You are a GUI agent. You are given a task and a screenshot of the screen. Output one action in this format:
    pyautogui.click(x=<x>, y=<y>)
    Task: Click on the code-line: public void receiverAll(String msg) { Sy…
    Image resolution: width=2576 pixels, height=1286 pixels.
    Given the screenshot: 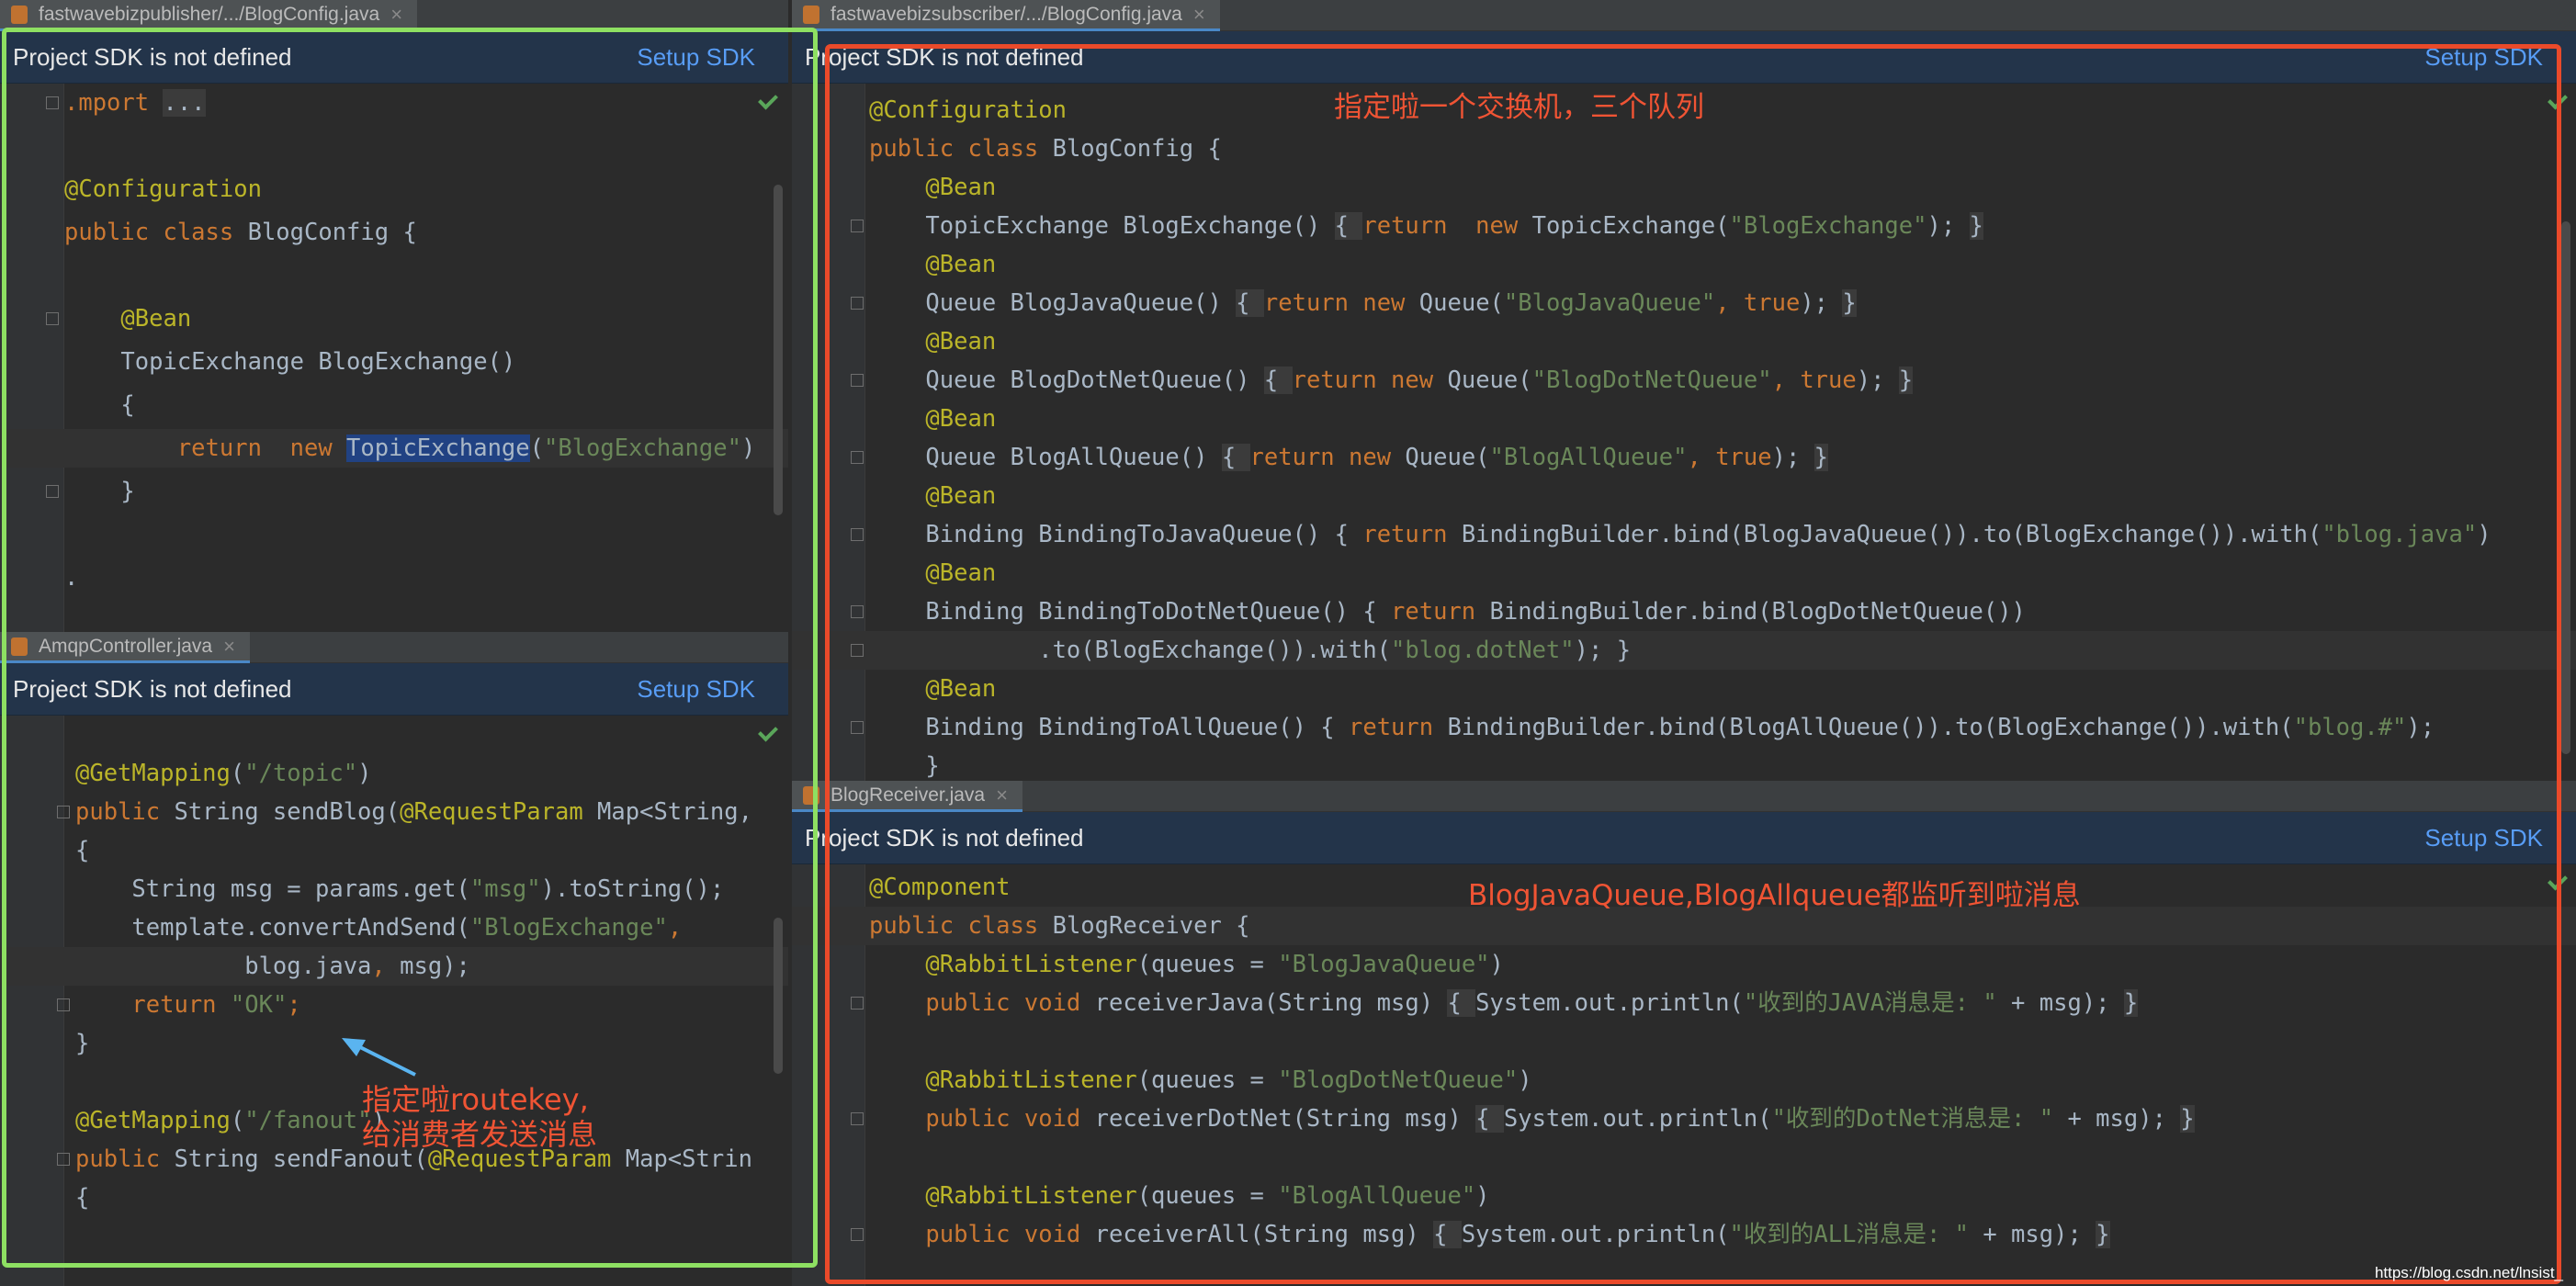 What is the action you would take?
    pyautogui.click(x=1684, y=1234)
    